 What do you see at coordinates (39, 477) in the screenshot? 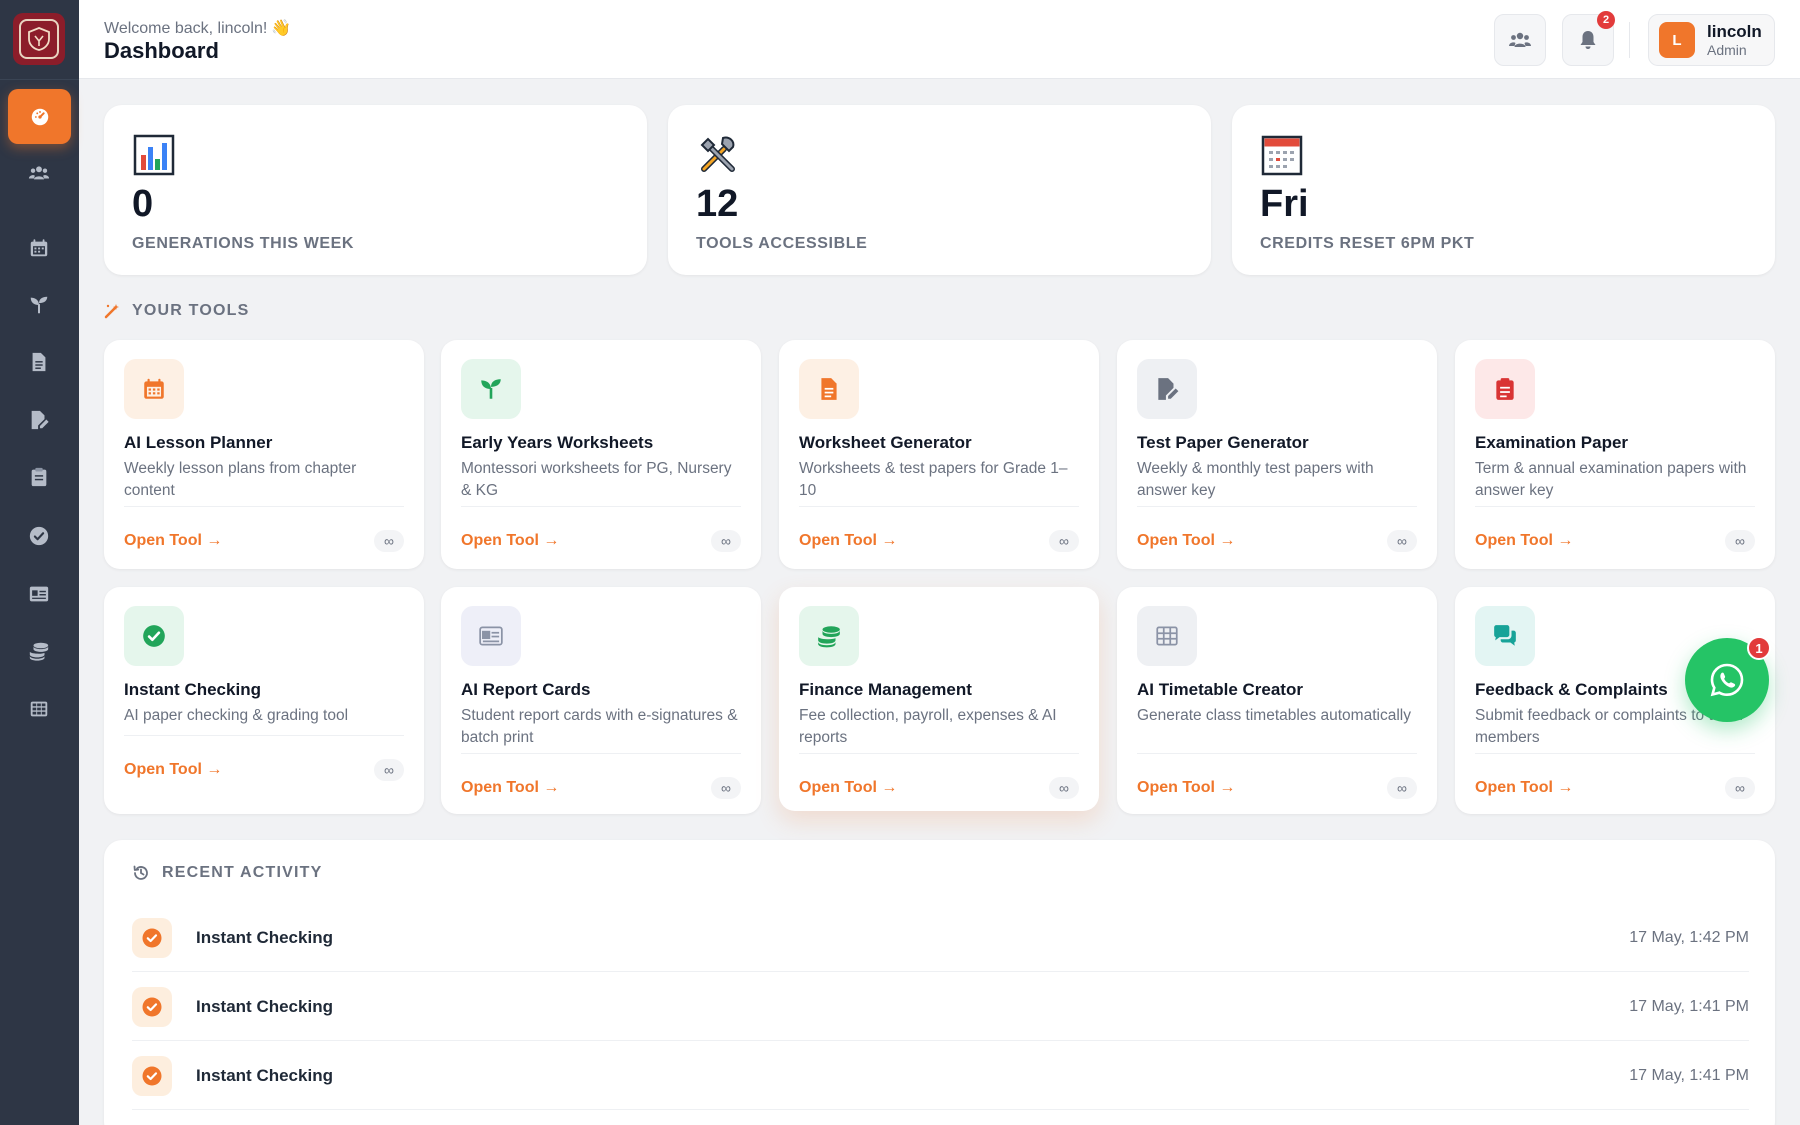
I see `sidebar-item-examination` at bounding box center [39, 477].